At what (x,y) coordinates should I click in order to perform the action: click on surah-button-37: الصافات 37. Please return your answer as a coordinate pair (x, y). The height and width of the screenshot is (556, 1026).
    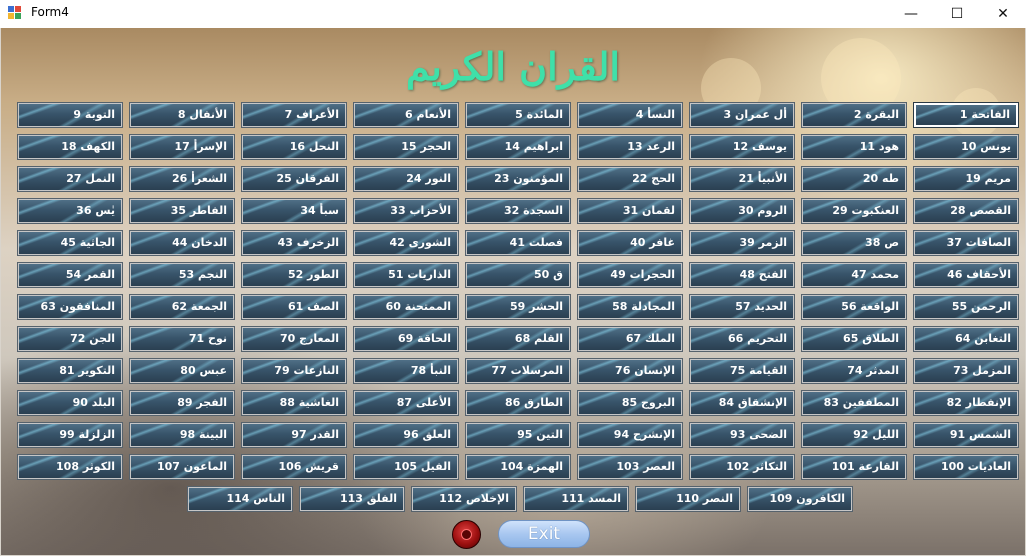
    Looking at the image, I should click on (966, 243).